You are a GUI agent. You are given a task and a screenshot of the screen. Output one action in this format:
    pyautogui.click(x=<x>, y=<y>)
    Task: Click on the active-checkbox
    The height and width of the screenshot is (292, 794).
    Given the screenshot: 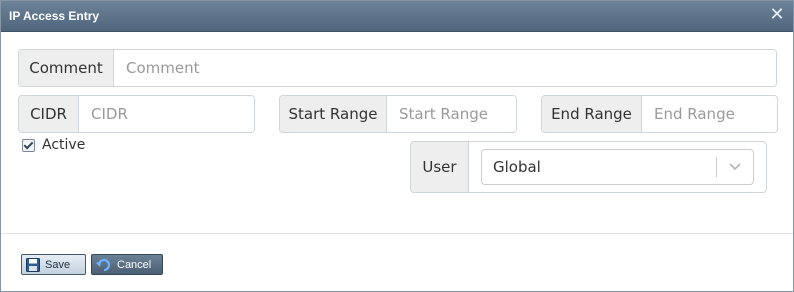 What is the action you would take?
    pyautogui.click(x=28, y=145)
    